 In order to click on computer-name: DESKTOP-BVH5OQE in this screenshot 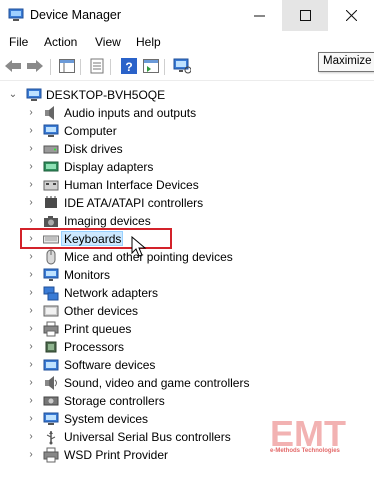, I will do `click(106, 95)`.